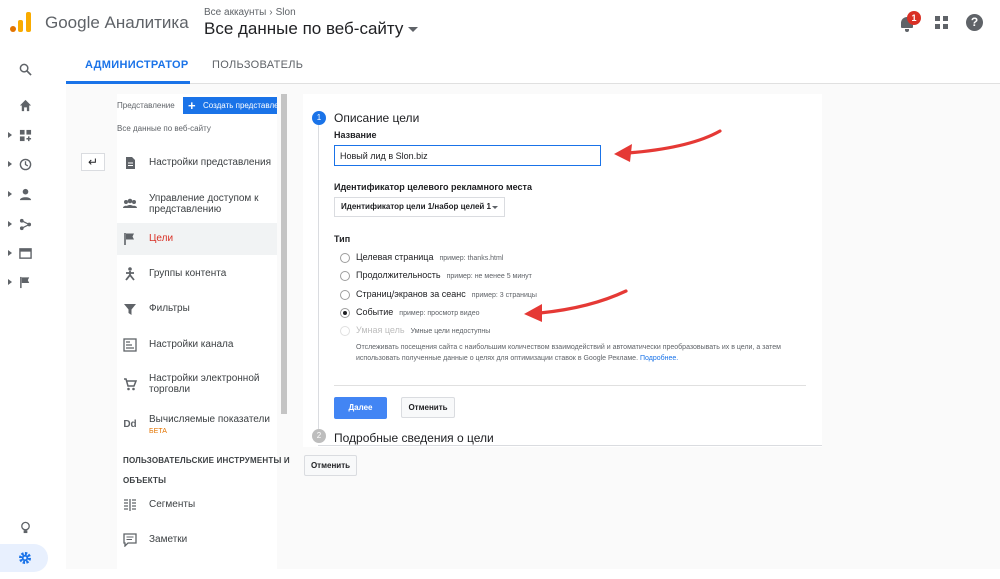  I want to click on breadcrumb-account: Slon, so click(286, 12).